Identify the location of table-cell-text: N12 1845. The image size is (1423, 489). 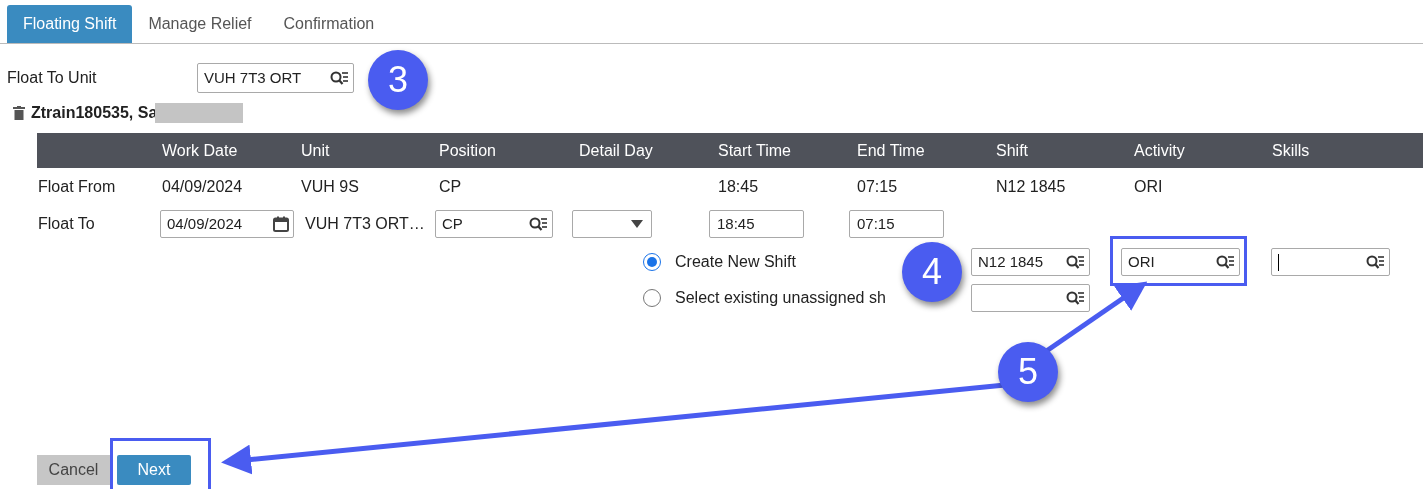
(1030, 187).